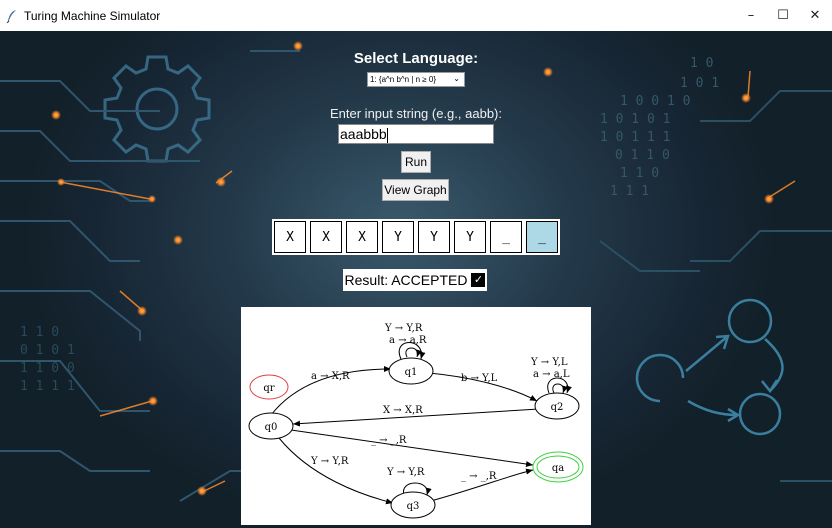 This screenshot has height=528, width=832. What do you see at coordinates (751, 15) in the screenshot?
I see `minimize-button: –` at bounding box center [751, 15].